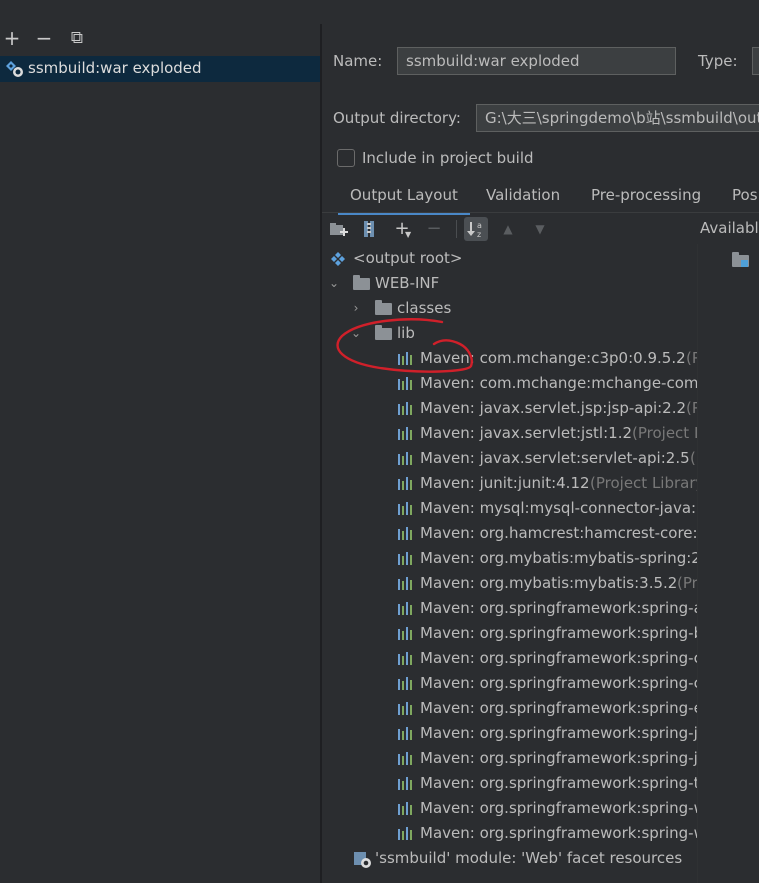 Image resolution: width=759 pixels, height=883 pixels. I want to click on library-item: Maven: mysql:mysql-connector-java:5., so click(546, 508).